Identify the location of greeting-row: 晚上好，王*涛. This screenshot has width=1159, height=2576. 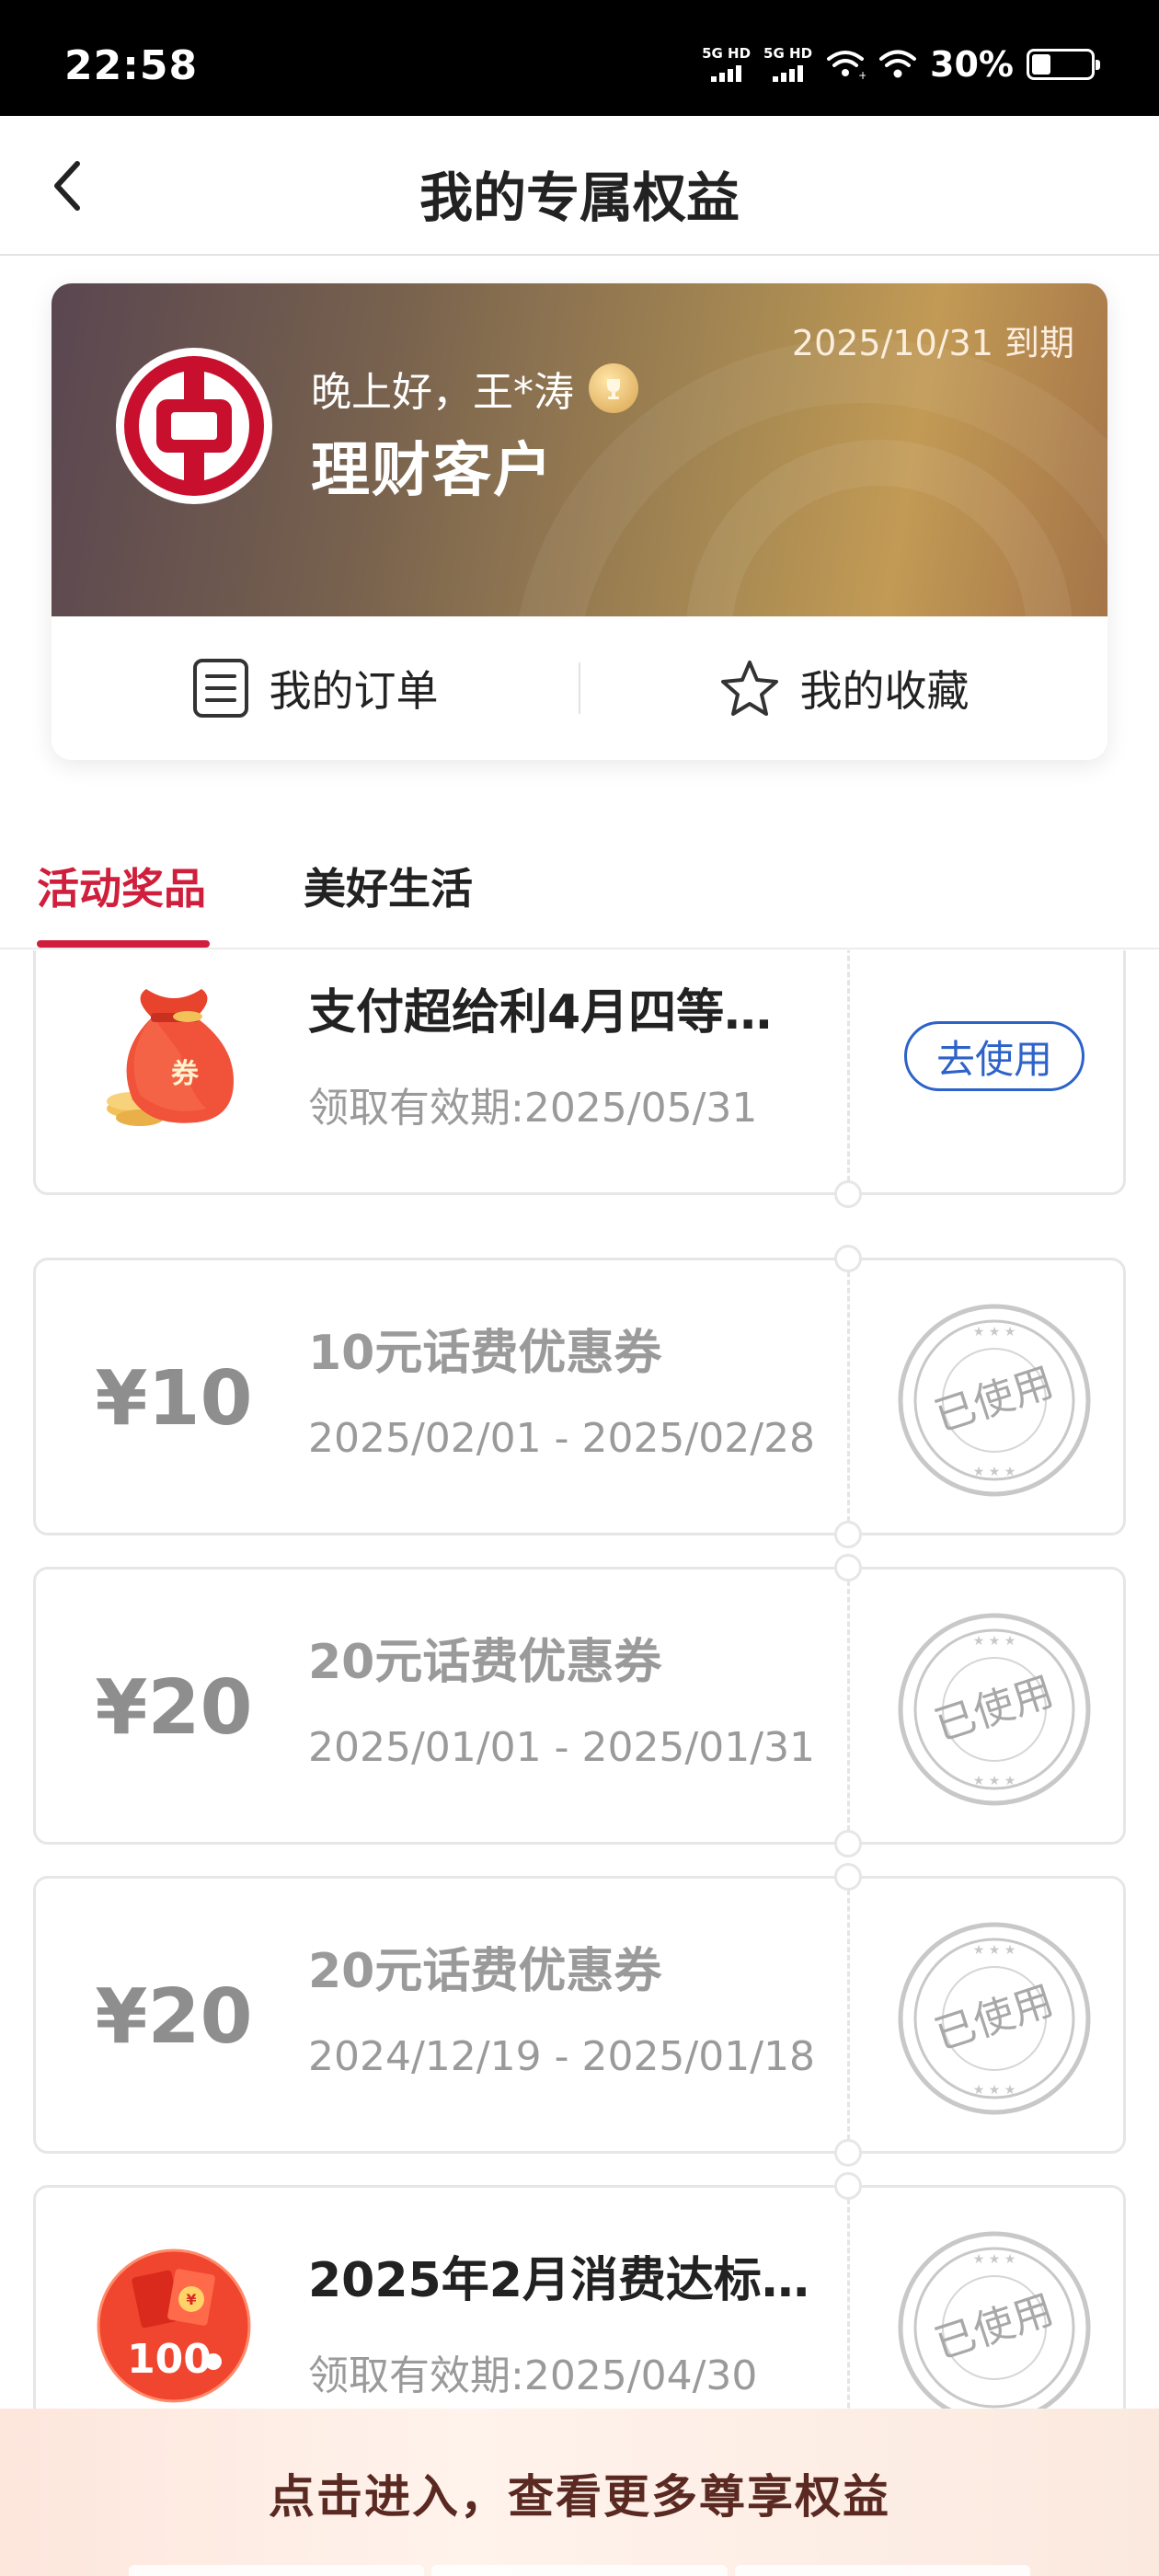
(474, 388).